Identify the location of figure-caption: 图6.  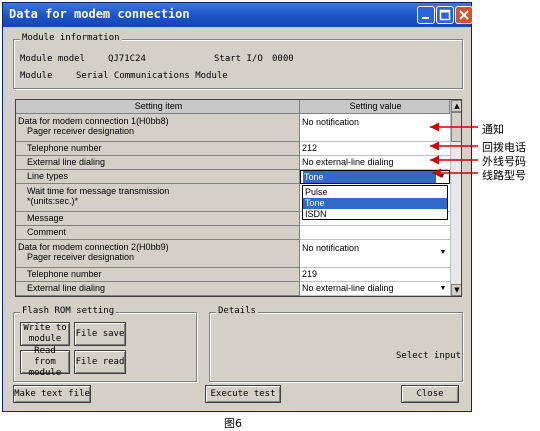
(233, 423).